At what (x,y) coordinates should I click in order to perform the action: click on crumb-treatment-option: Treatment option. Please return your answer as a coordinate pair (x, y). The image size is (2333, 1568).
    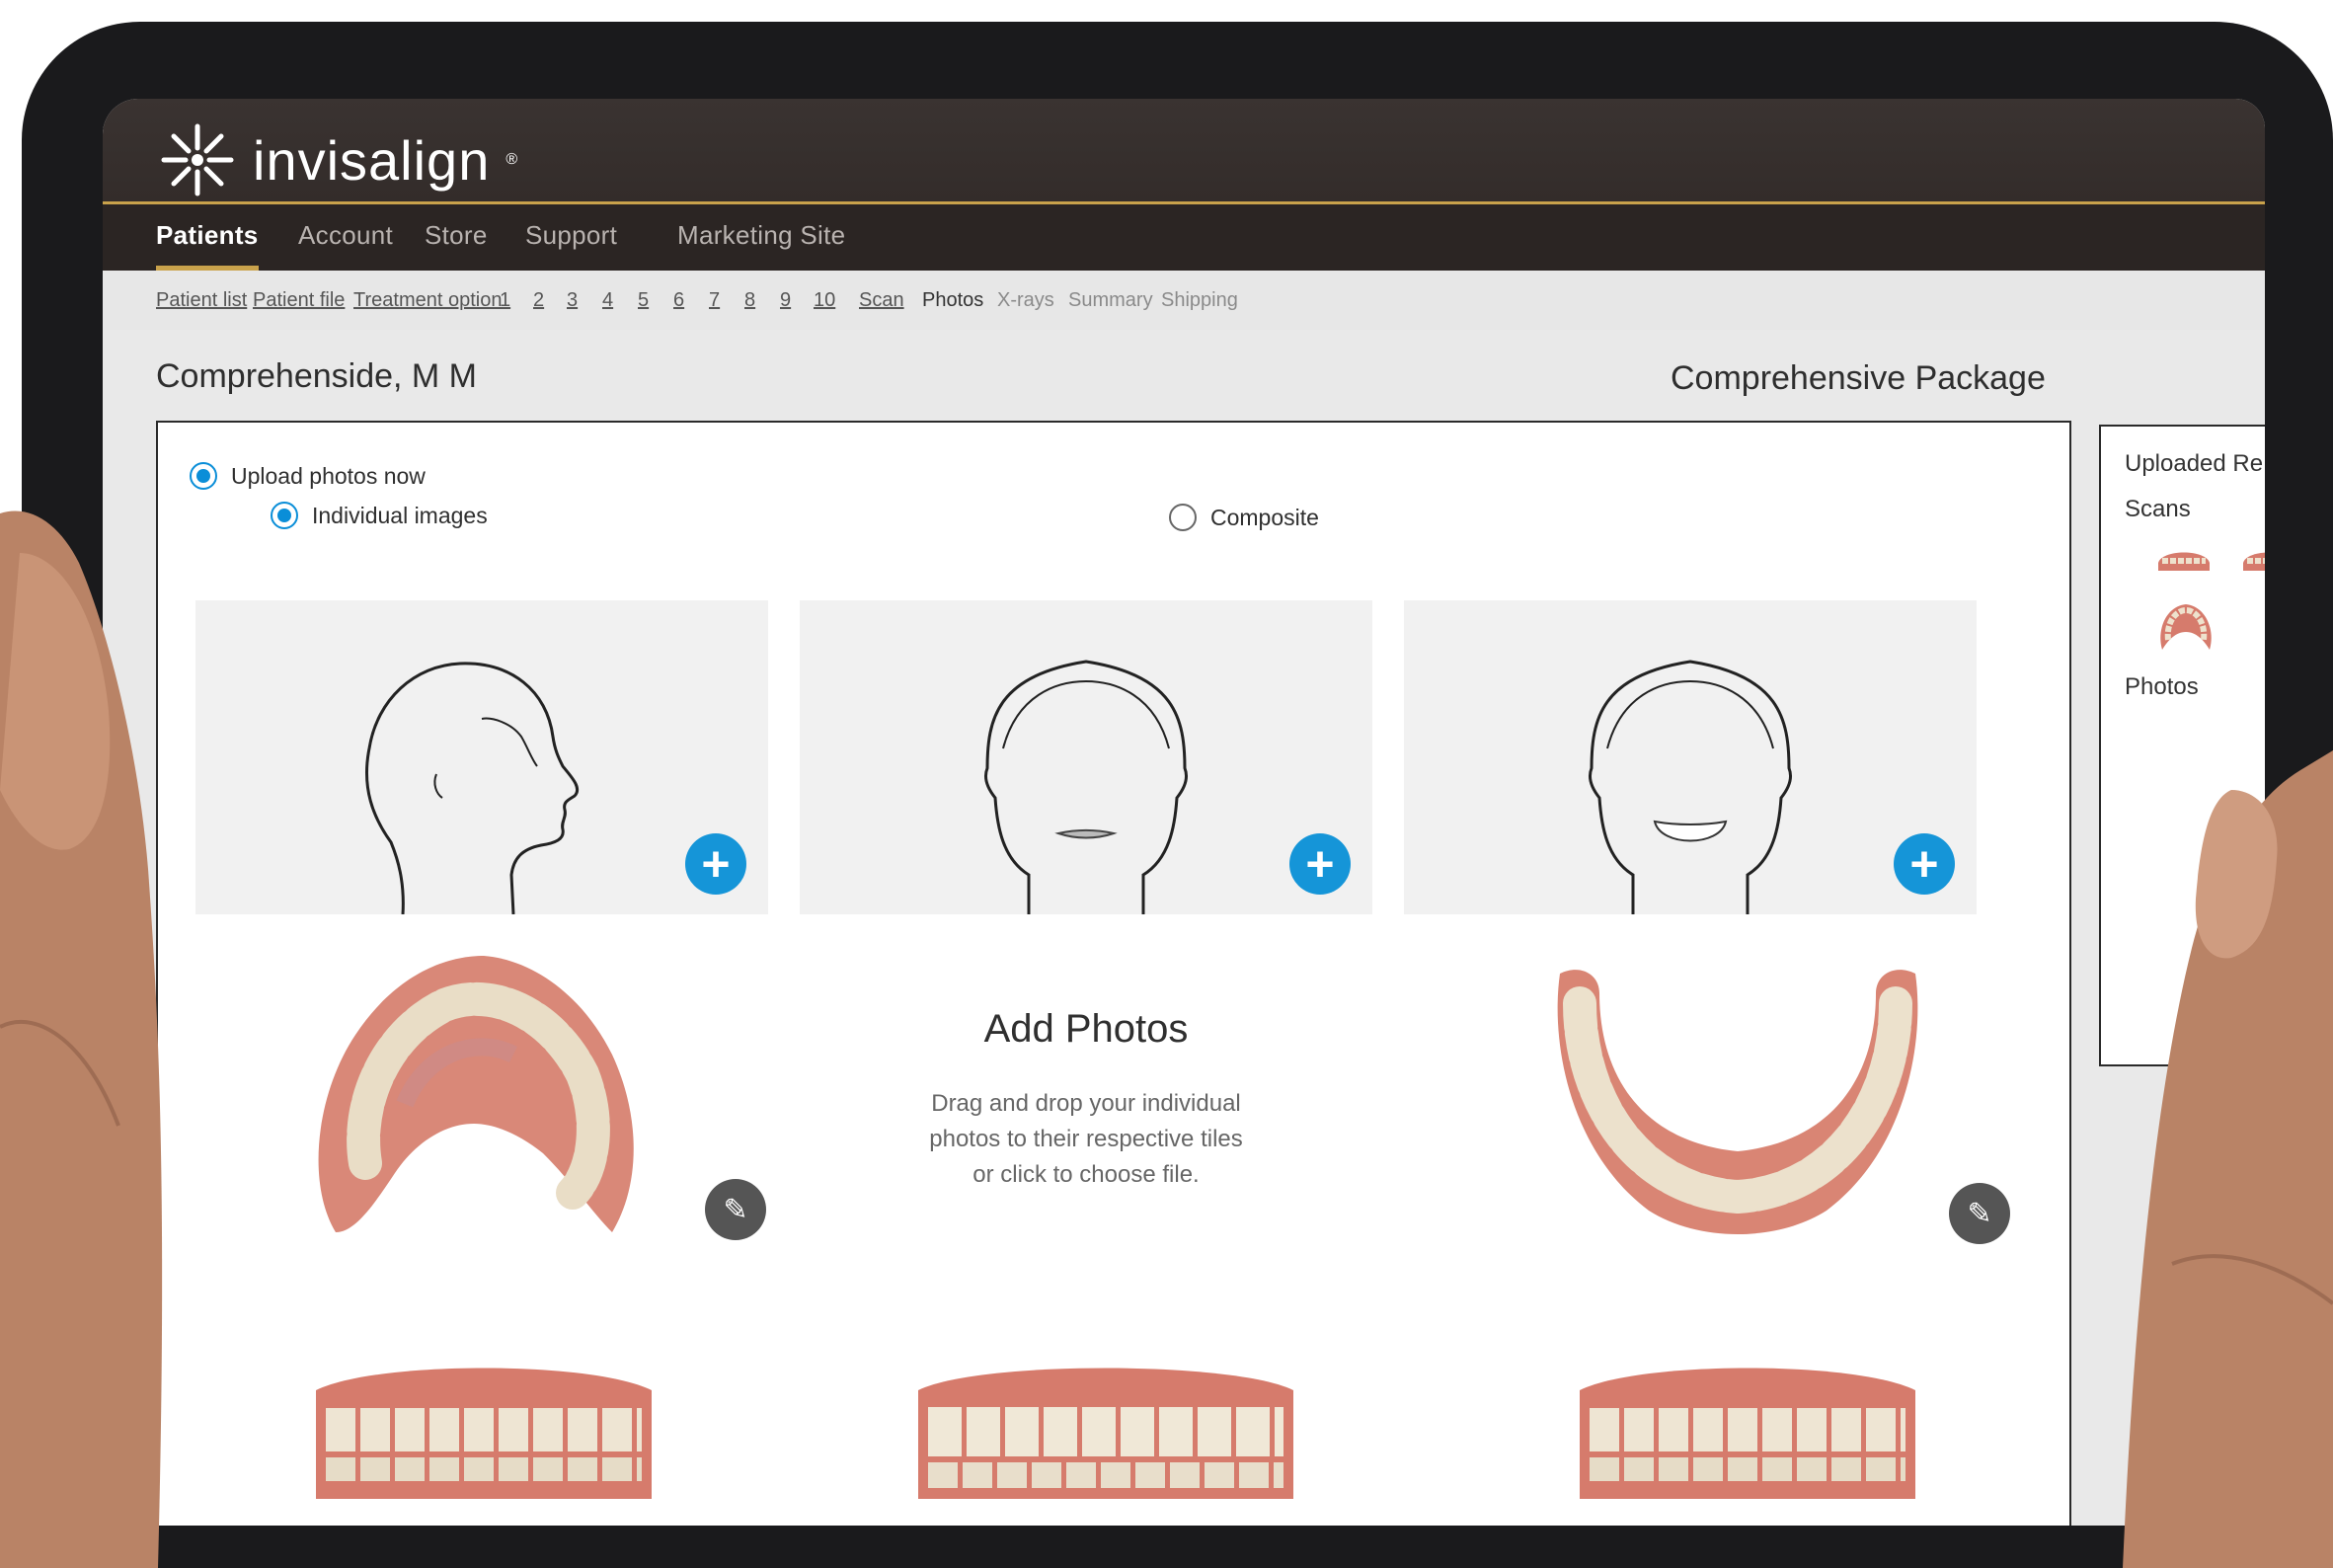
    Looking at the image, I should click on (427, 300).